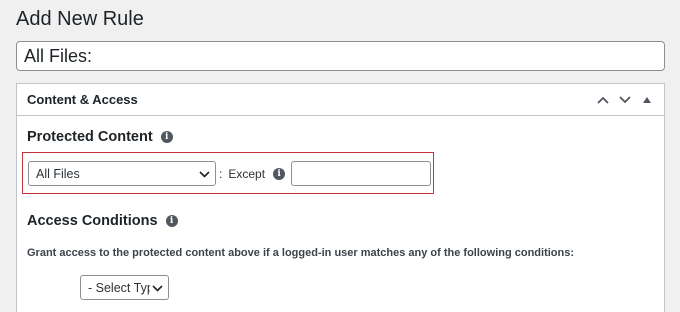 This screenshot has height=312, width=680. I want to click on content-type-select-value: All Files, so click(58, 173).